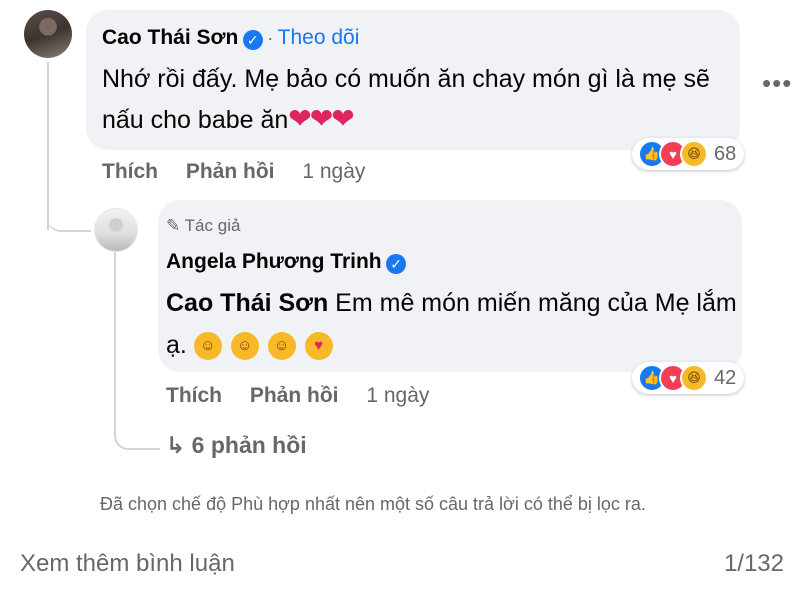 The image size is (800, 600). Describe the element at coordinates (321, 118) in the screenshot. I see `hearts-emoji: ❤❤❤` at that location.